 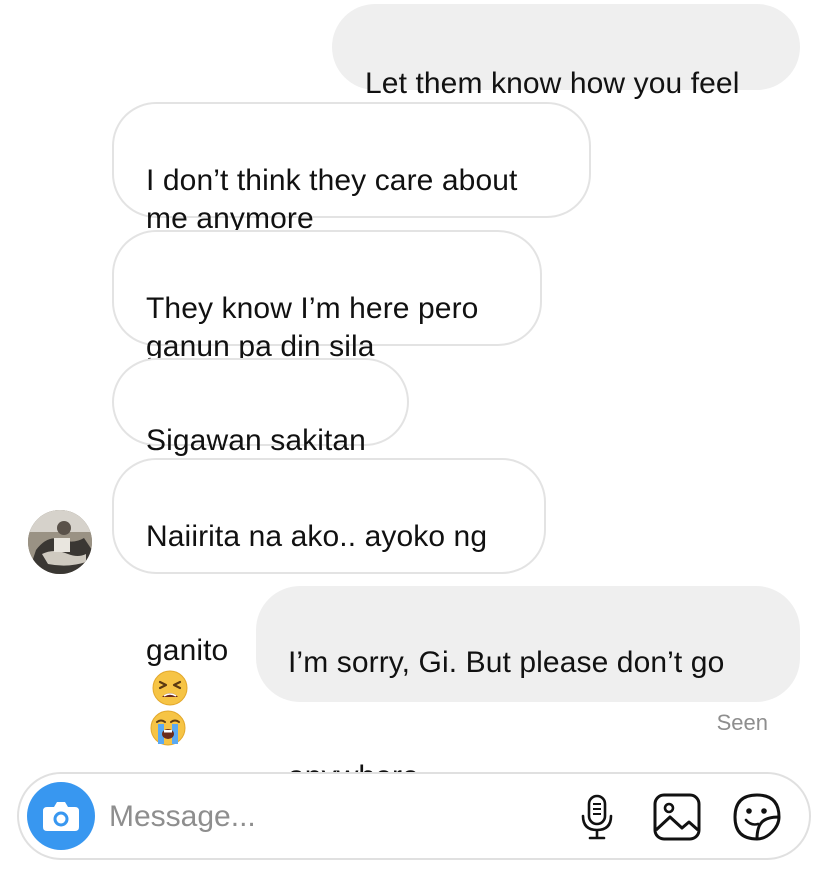 What do you see at coordinates (187, 650) in the screenshot?
I see `message-text: ganito` at bounding box center [187, 650].